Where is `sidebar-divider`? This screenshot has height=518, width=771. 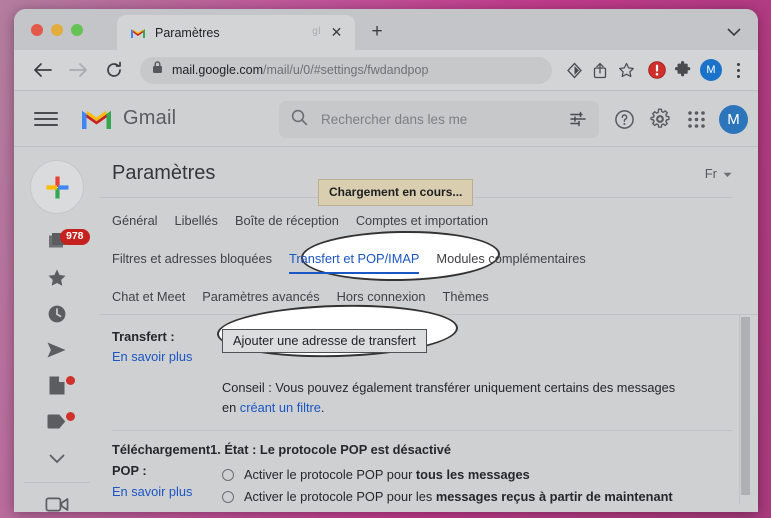 sidebar-divider is located at coordinates (57, 482).